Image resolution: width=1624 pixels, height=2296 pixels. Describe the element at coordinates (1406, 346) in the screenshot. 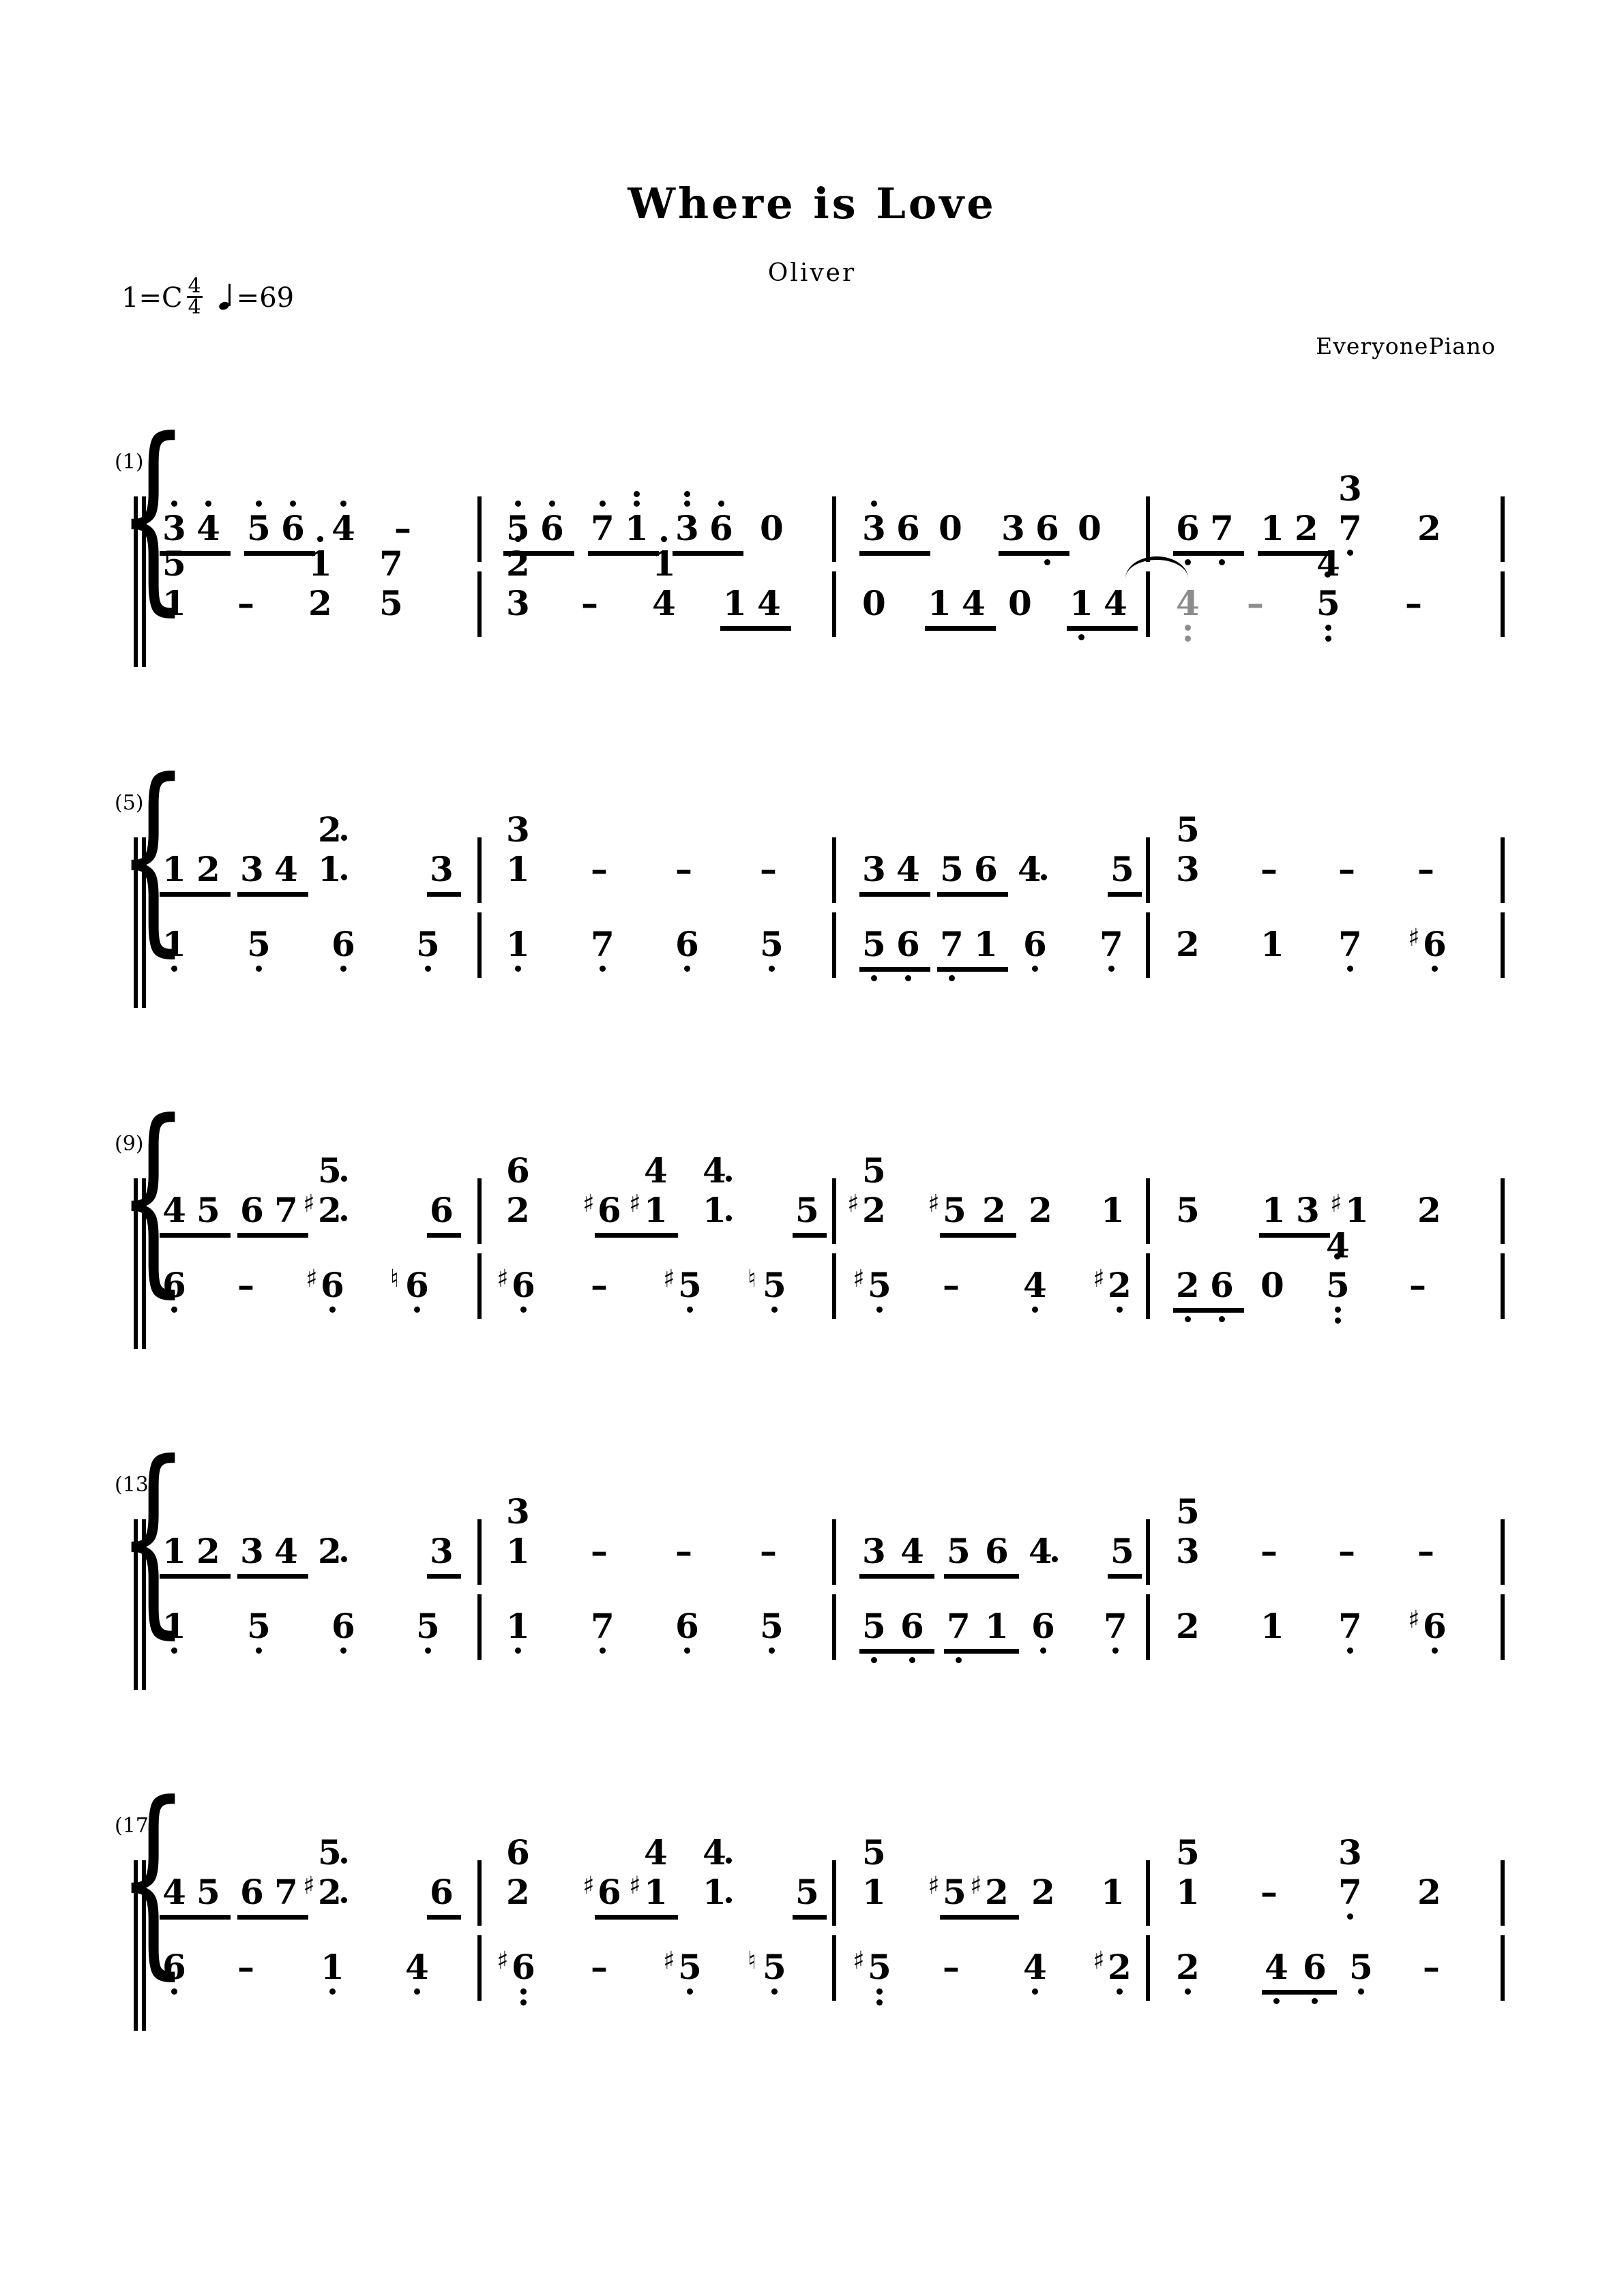

I see `publisher-label: EveryonePiano` at that location.